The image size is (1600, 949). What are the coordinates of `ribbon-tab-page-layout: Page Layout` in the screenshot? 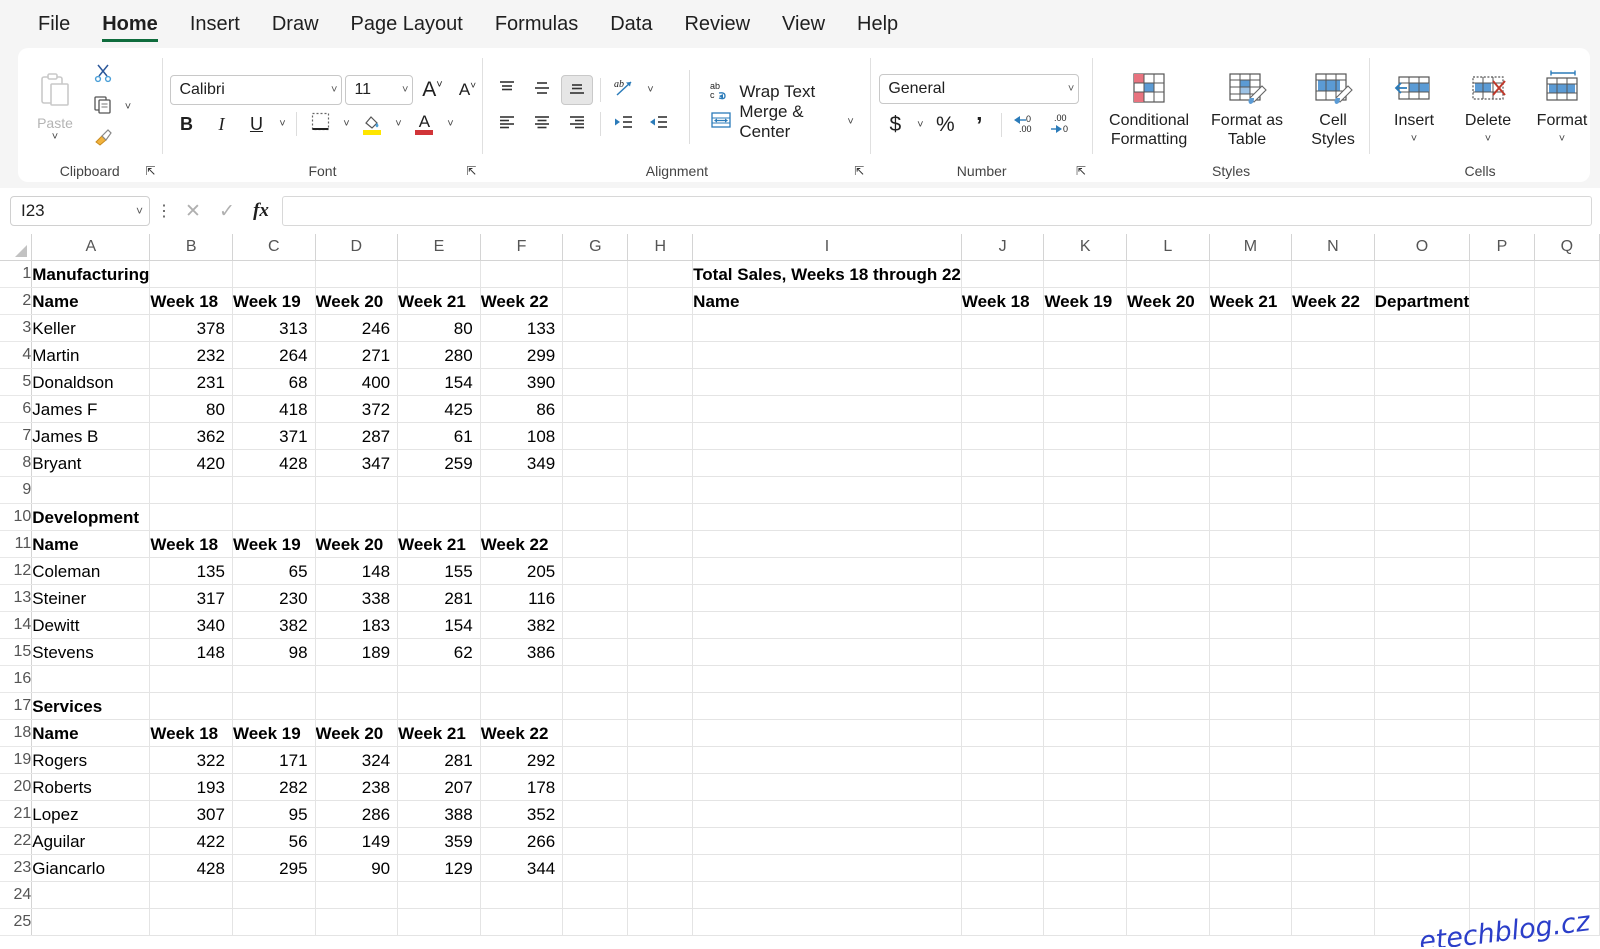 It's located at (407, 28).